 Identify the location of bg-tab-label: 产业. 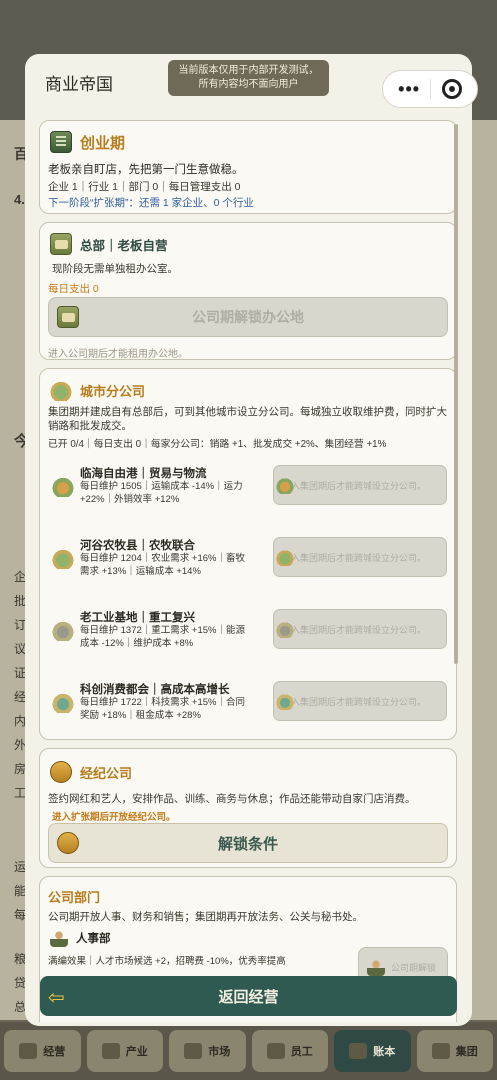
(136, 1052).